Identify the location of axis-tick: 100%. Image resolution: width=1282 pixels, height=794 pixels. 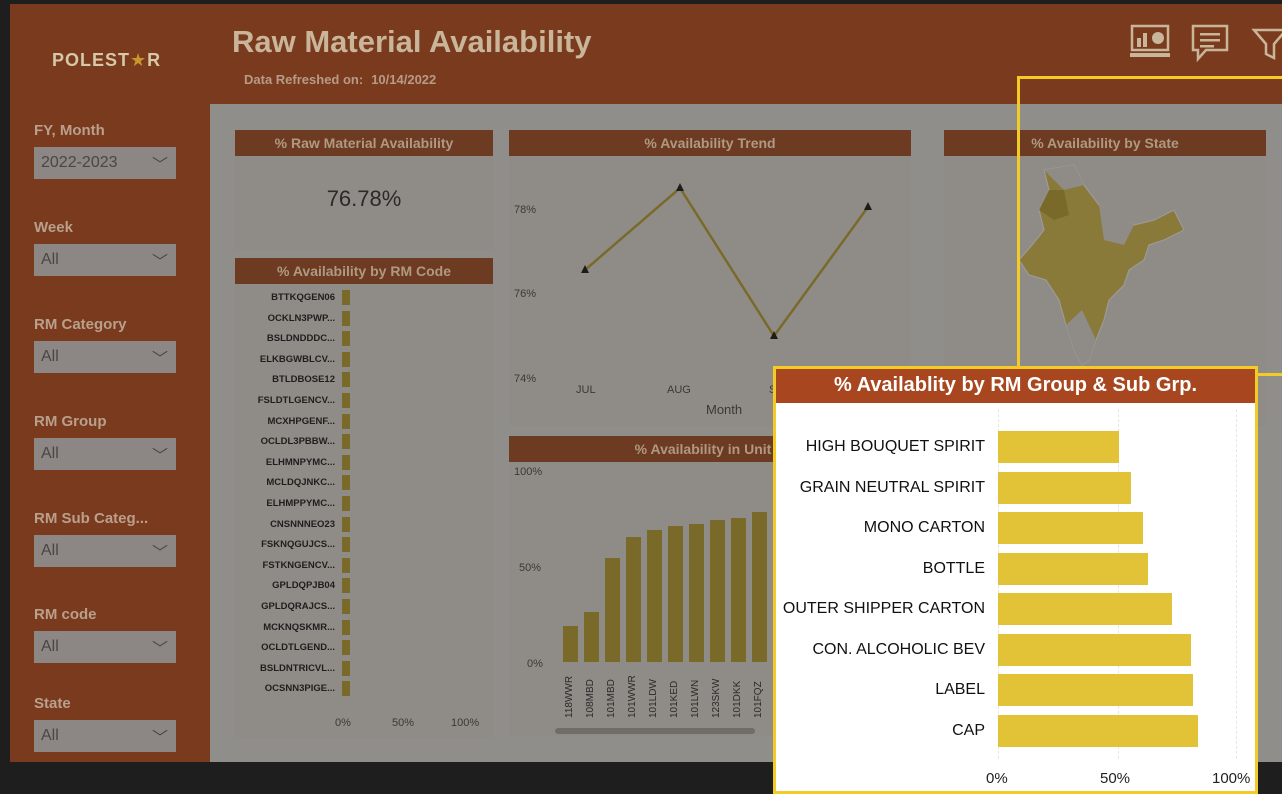
(465, 723).